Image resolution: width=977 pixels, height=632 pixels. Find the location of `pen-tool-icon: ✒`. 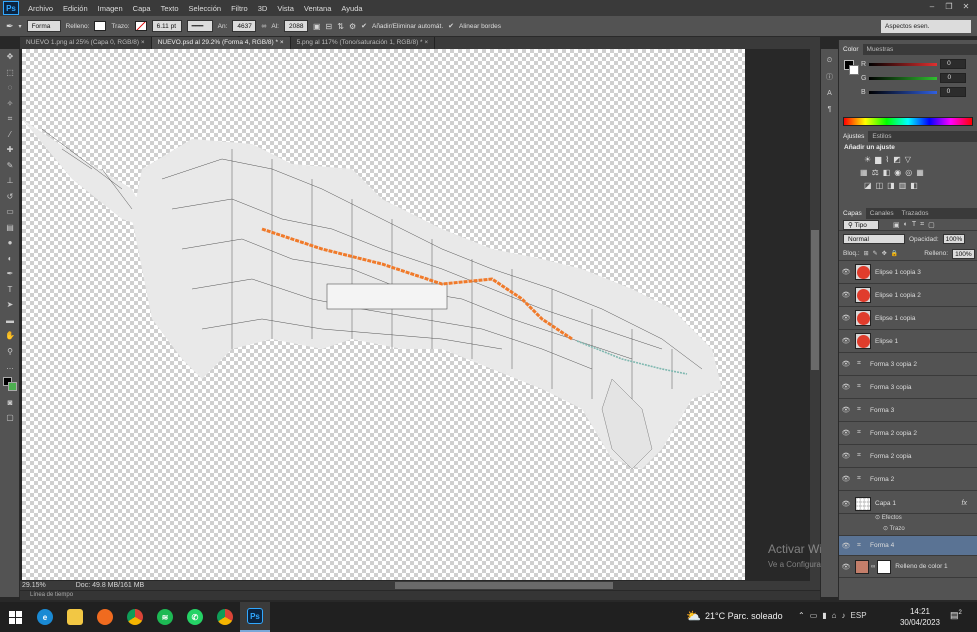

pen-tool-icon: ✒ is located at coordinates (10, 274).